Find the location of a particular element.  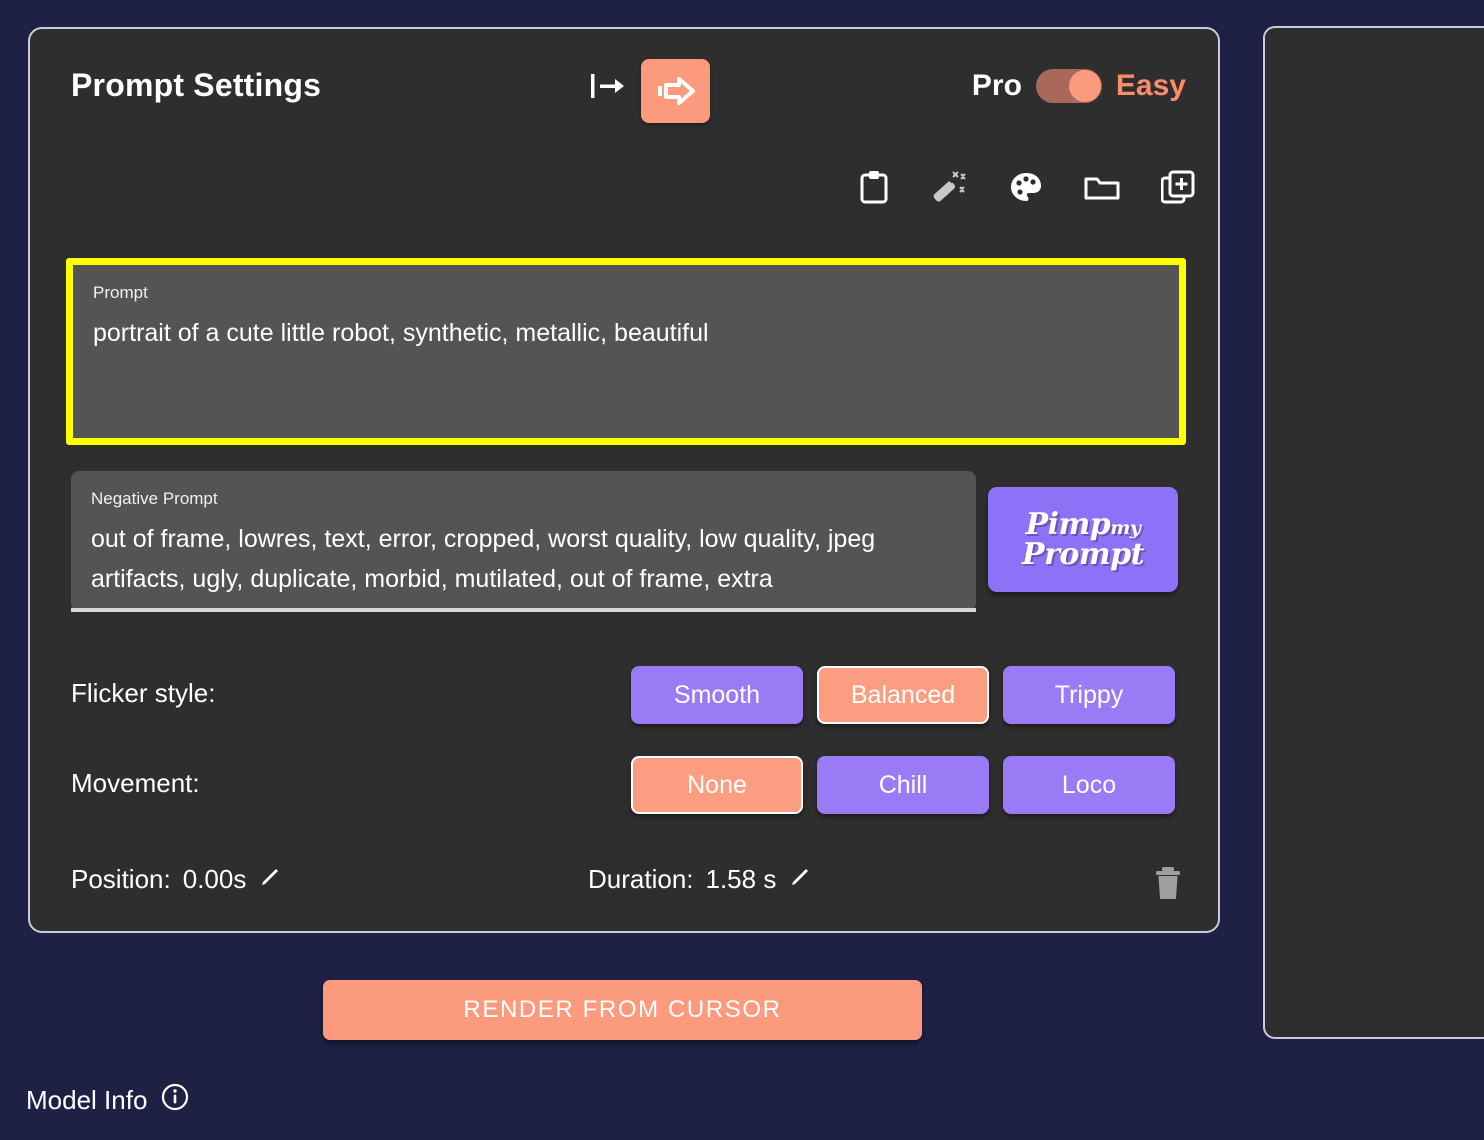

preview-side-panel is located at coordinates (1373, 532).